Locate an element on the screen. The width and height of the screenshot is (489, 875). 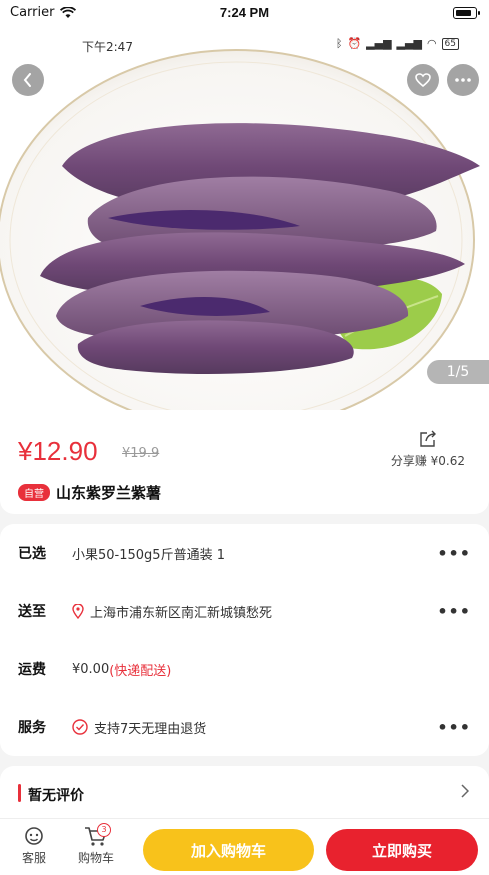
original-price: ¥19.9 is located at coordinates (141, 453).